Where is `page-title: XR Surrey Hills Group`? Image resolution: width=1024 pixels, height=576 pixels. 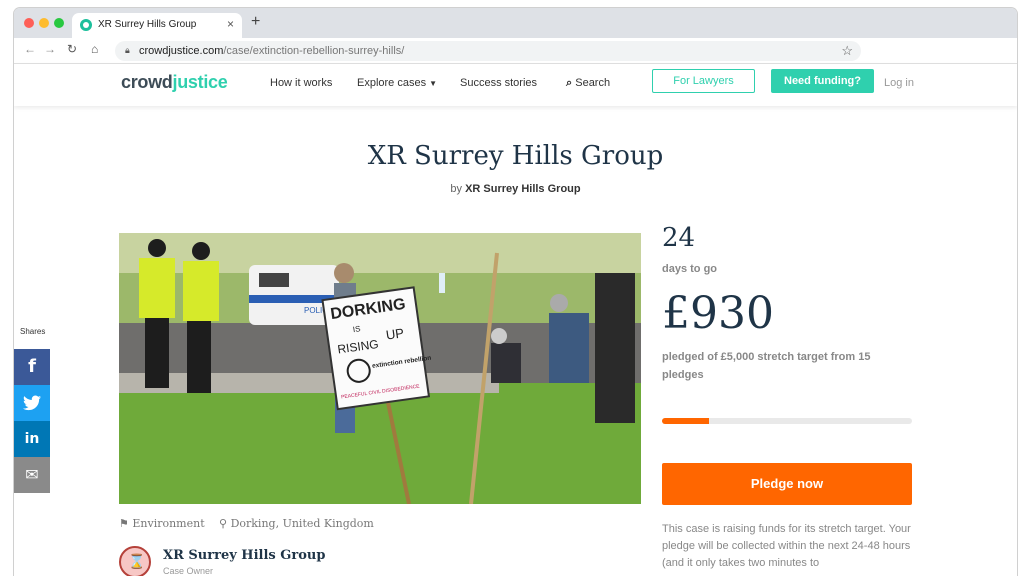
page-title: XR Surrey Hills Group is located at coordinates (515, 156).